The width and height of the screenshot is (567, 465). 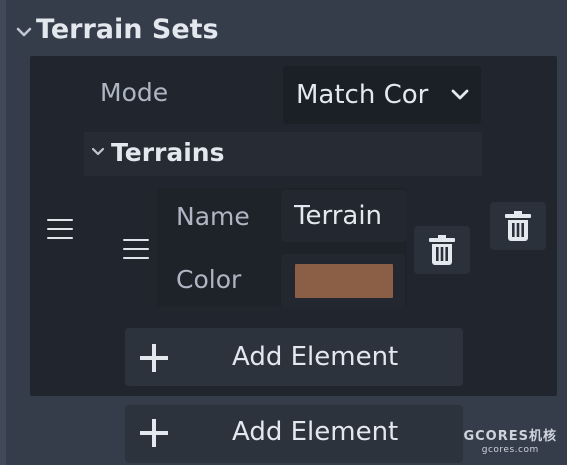 I want to click on add-terrain-set-button: Add Element, so click(x=294, y=434).